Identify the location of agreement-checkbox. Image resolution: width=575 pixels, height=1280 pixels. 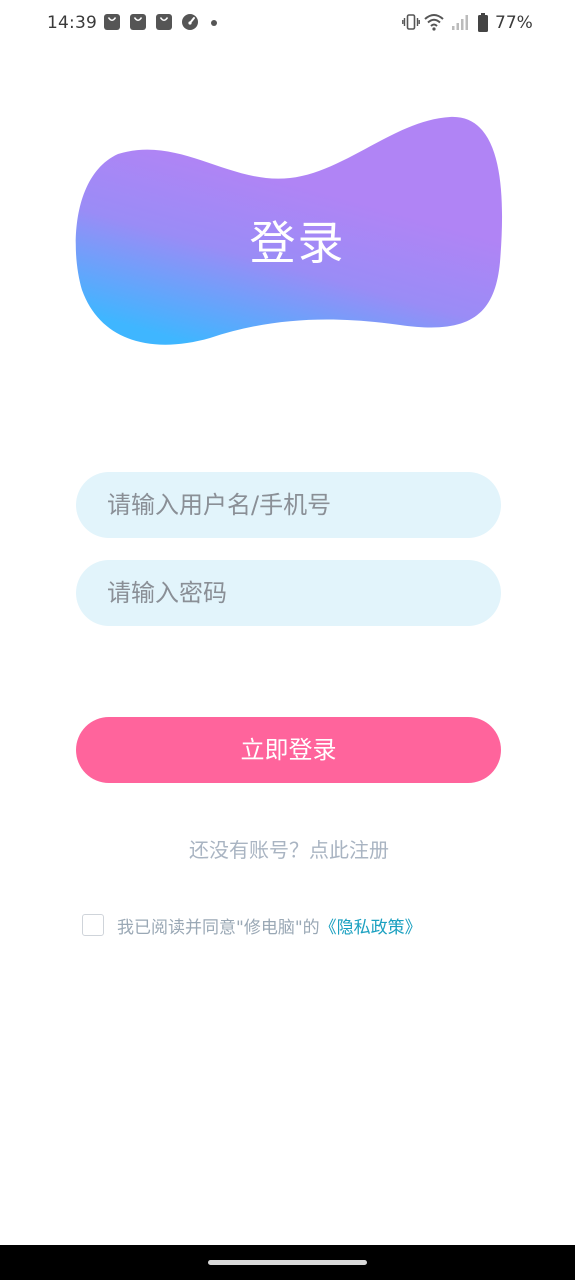
(93, 925).